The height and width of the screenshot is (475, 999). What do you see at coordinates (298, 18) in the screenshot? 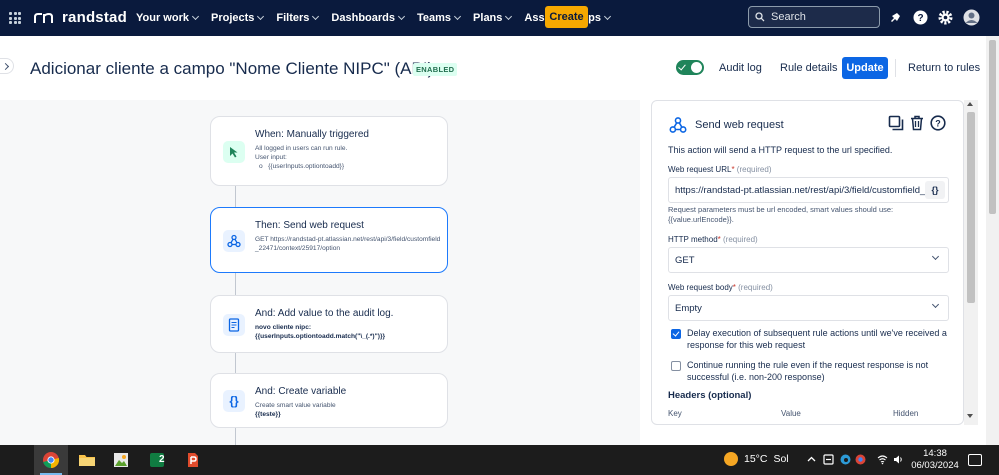
I see `nav-filters: Filters` at bounding box center [298, 18].